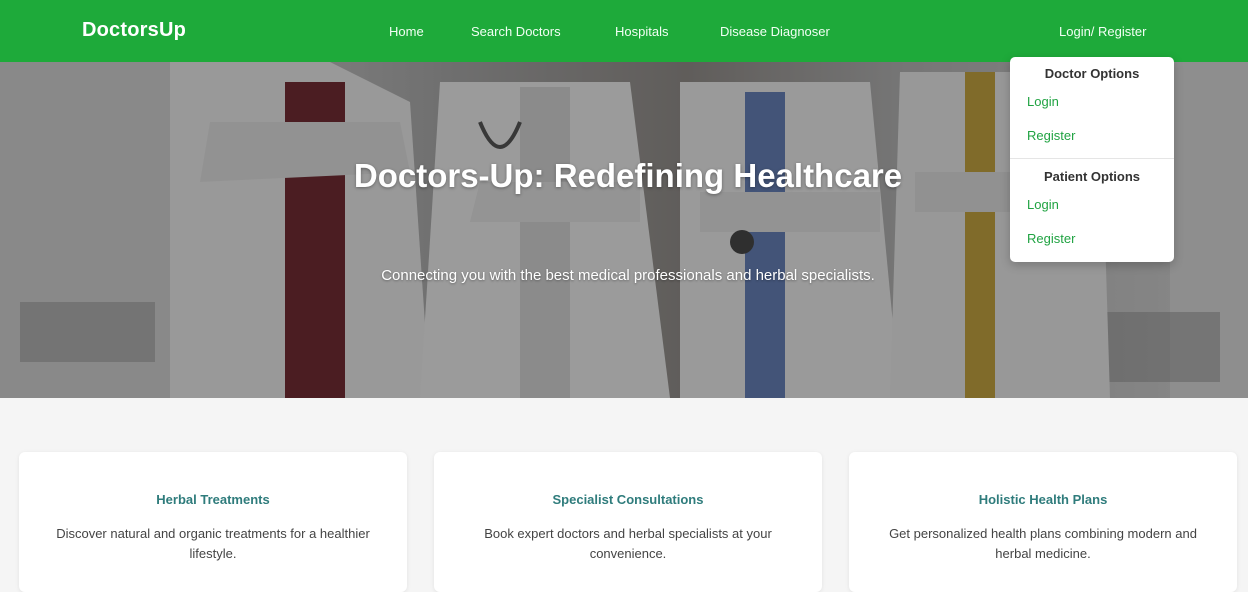  What do you see at coordinates (406, 31) in the screenshot?
I see `nav-home: Home` at bounding box center [406, 31].